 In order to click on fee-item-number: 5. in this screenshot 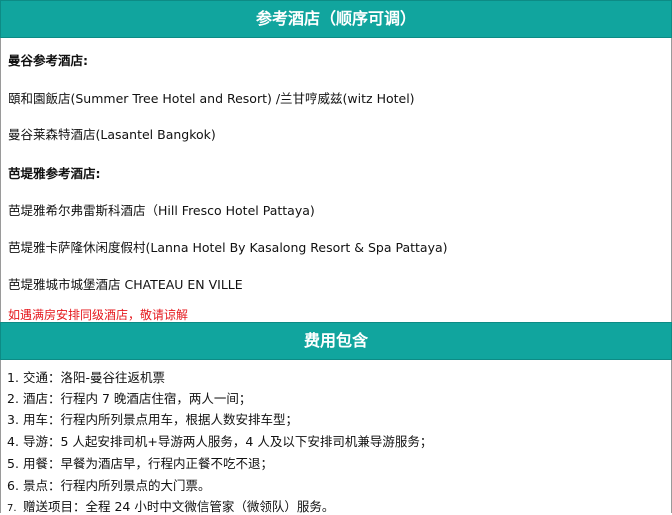, I will do `click(13, 463)`.